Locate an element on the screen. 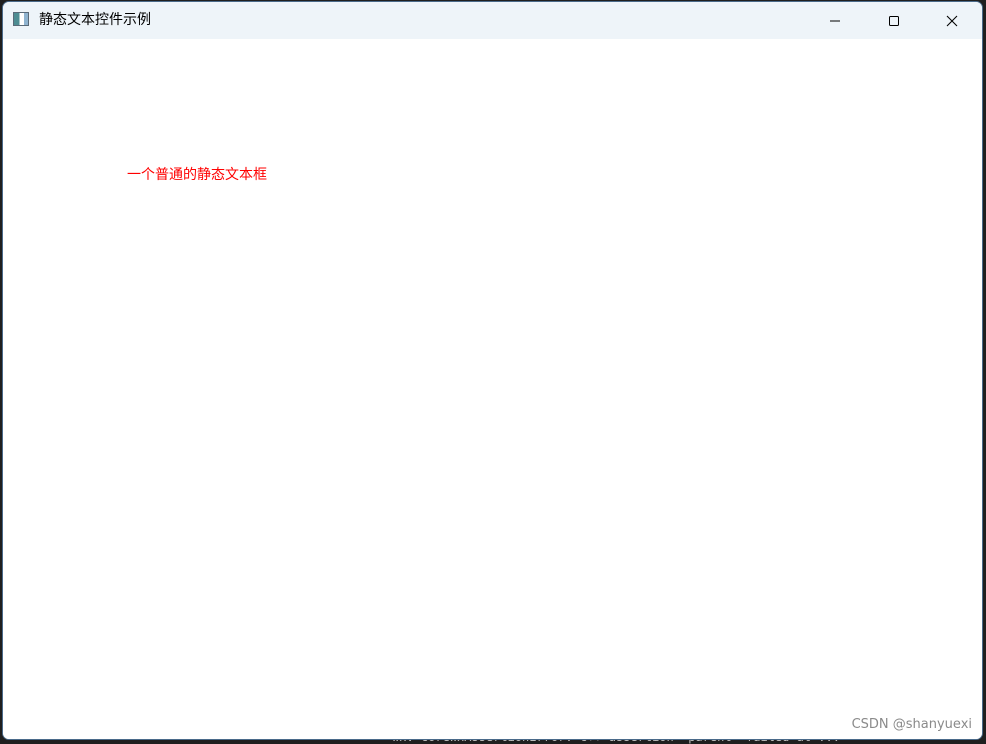 The height and width of the screenshot is (744, 986). close-button is located at coordinates (952, 20).